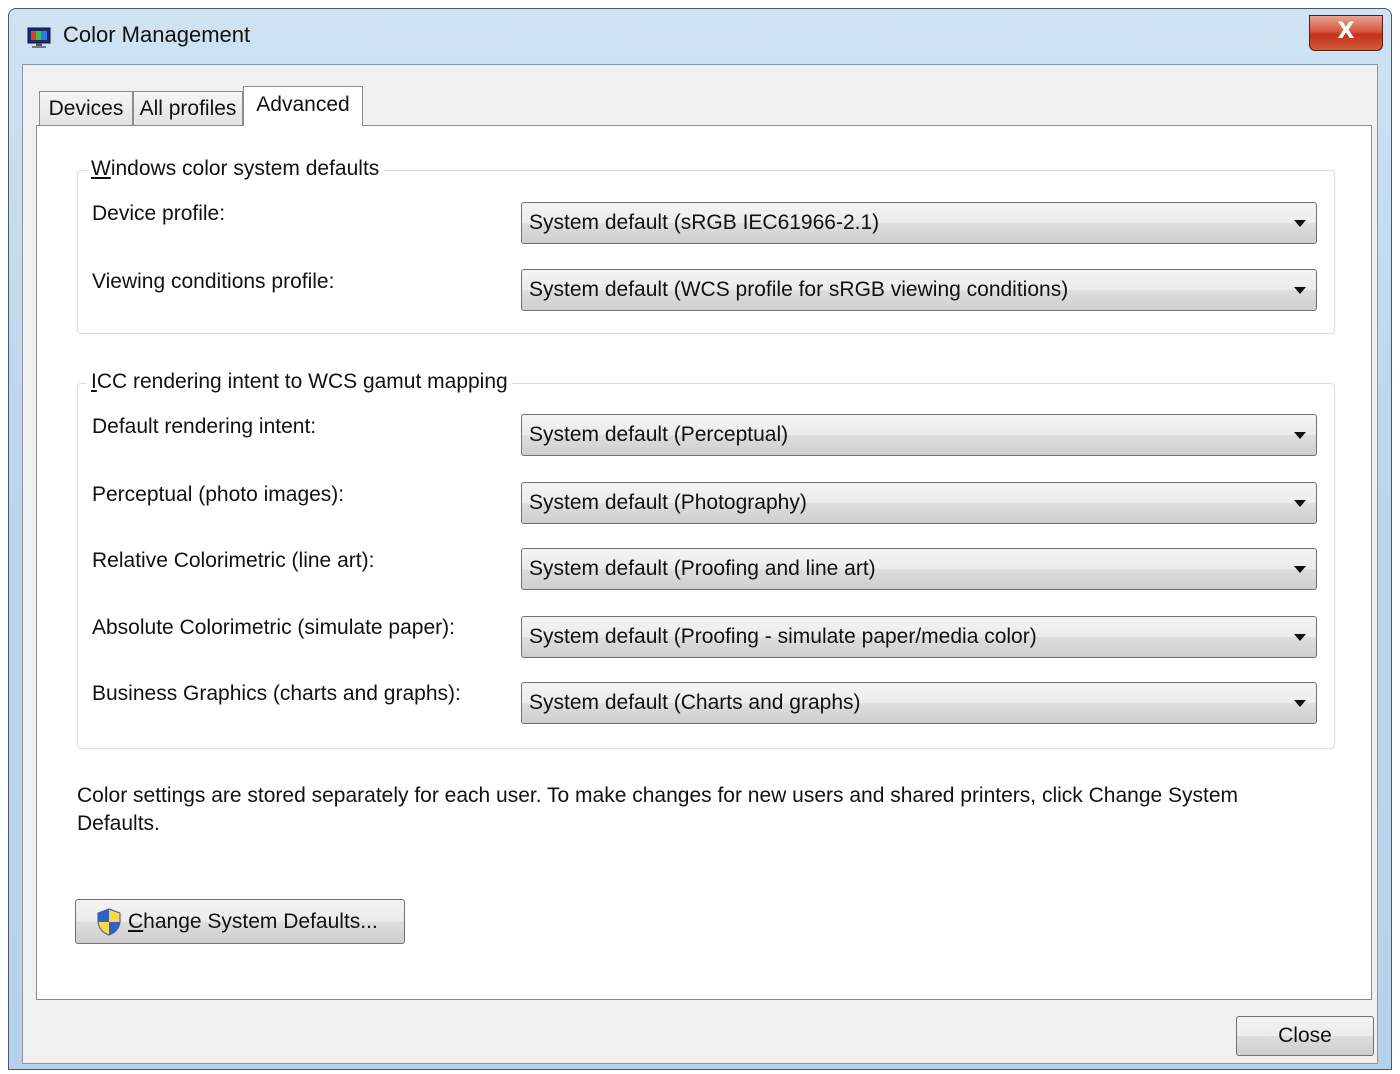  I want to click on device-profile-label: Device profile:, so click(159, 213).